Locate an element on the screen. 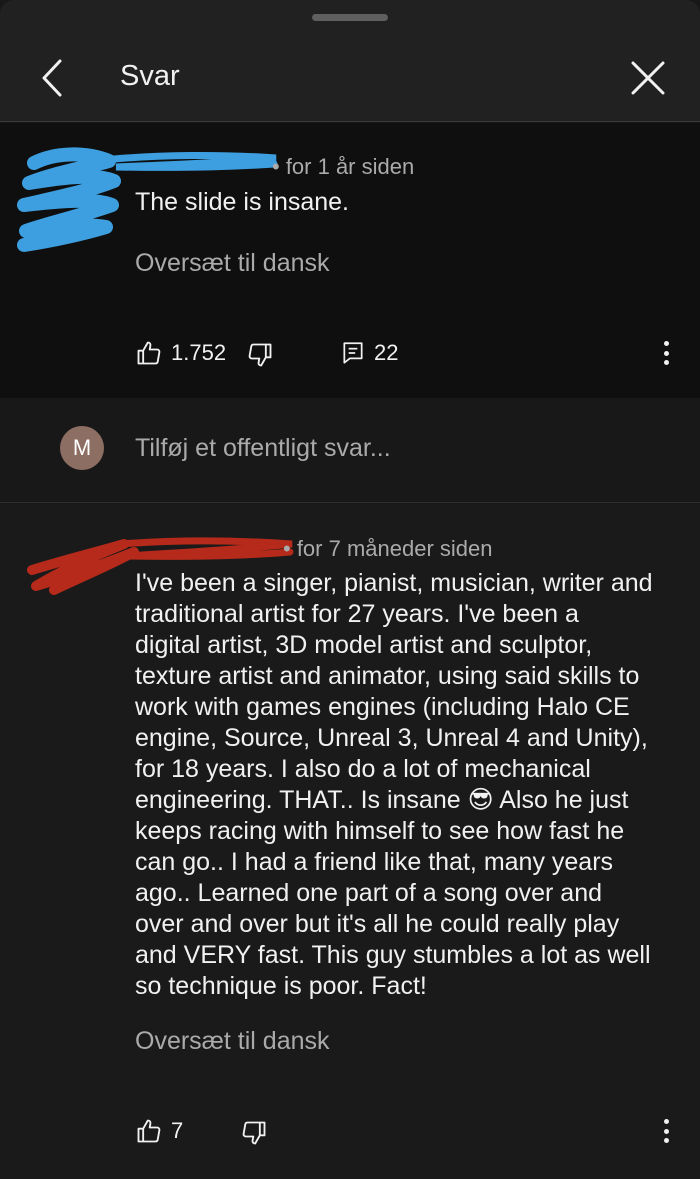 The width and height of the screenshot is (700, 1179). back-arrow-icon is located at coordinates (52, 78).